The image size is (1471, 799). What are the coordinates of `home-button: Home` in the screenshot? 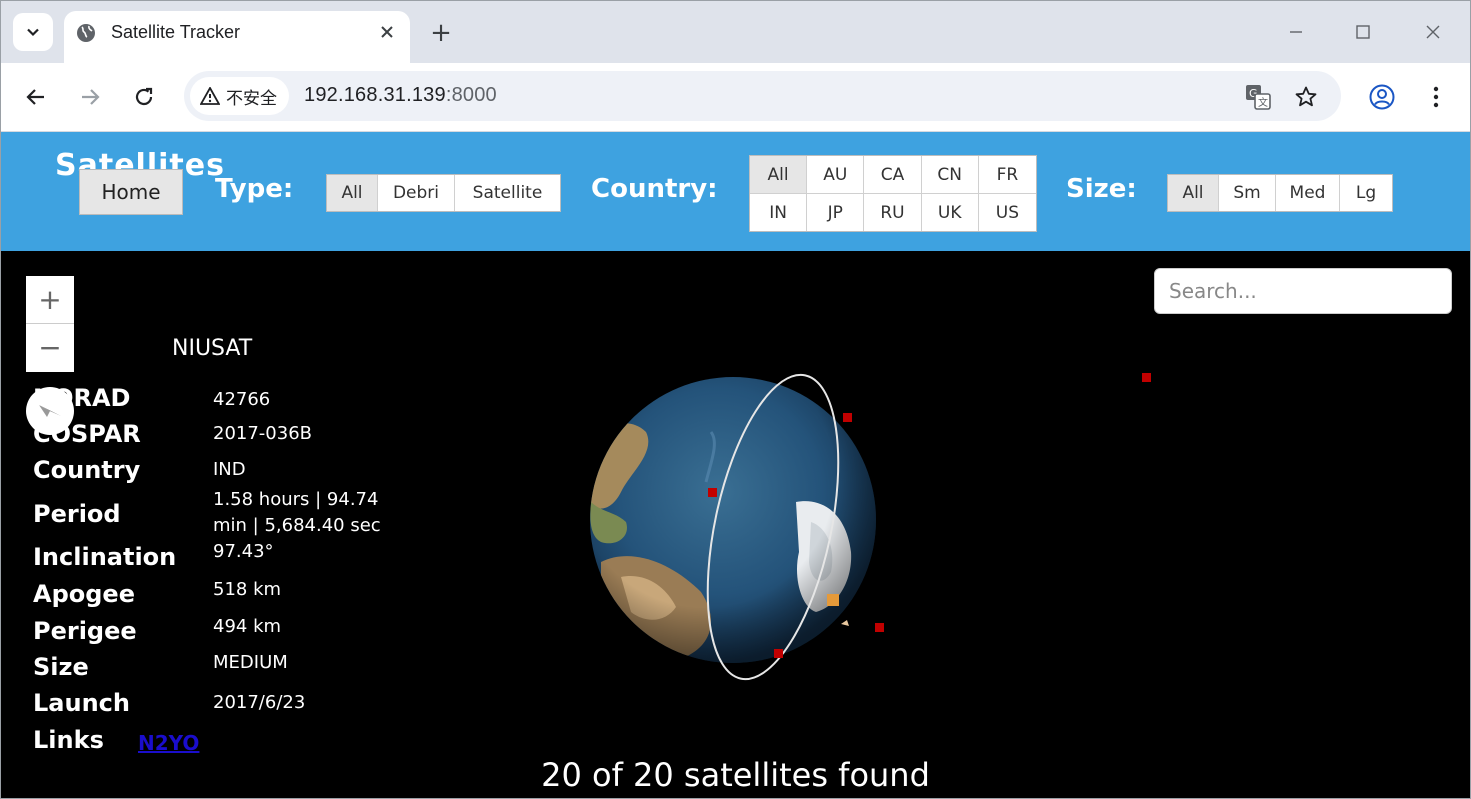 It's located at (131, 192).